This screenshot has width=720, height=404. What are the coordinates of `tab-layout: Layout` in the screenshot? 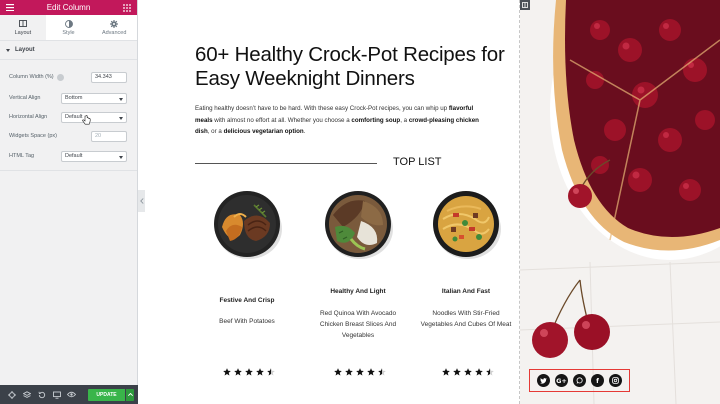 It's located at (23, 27).